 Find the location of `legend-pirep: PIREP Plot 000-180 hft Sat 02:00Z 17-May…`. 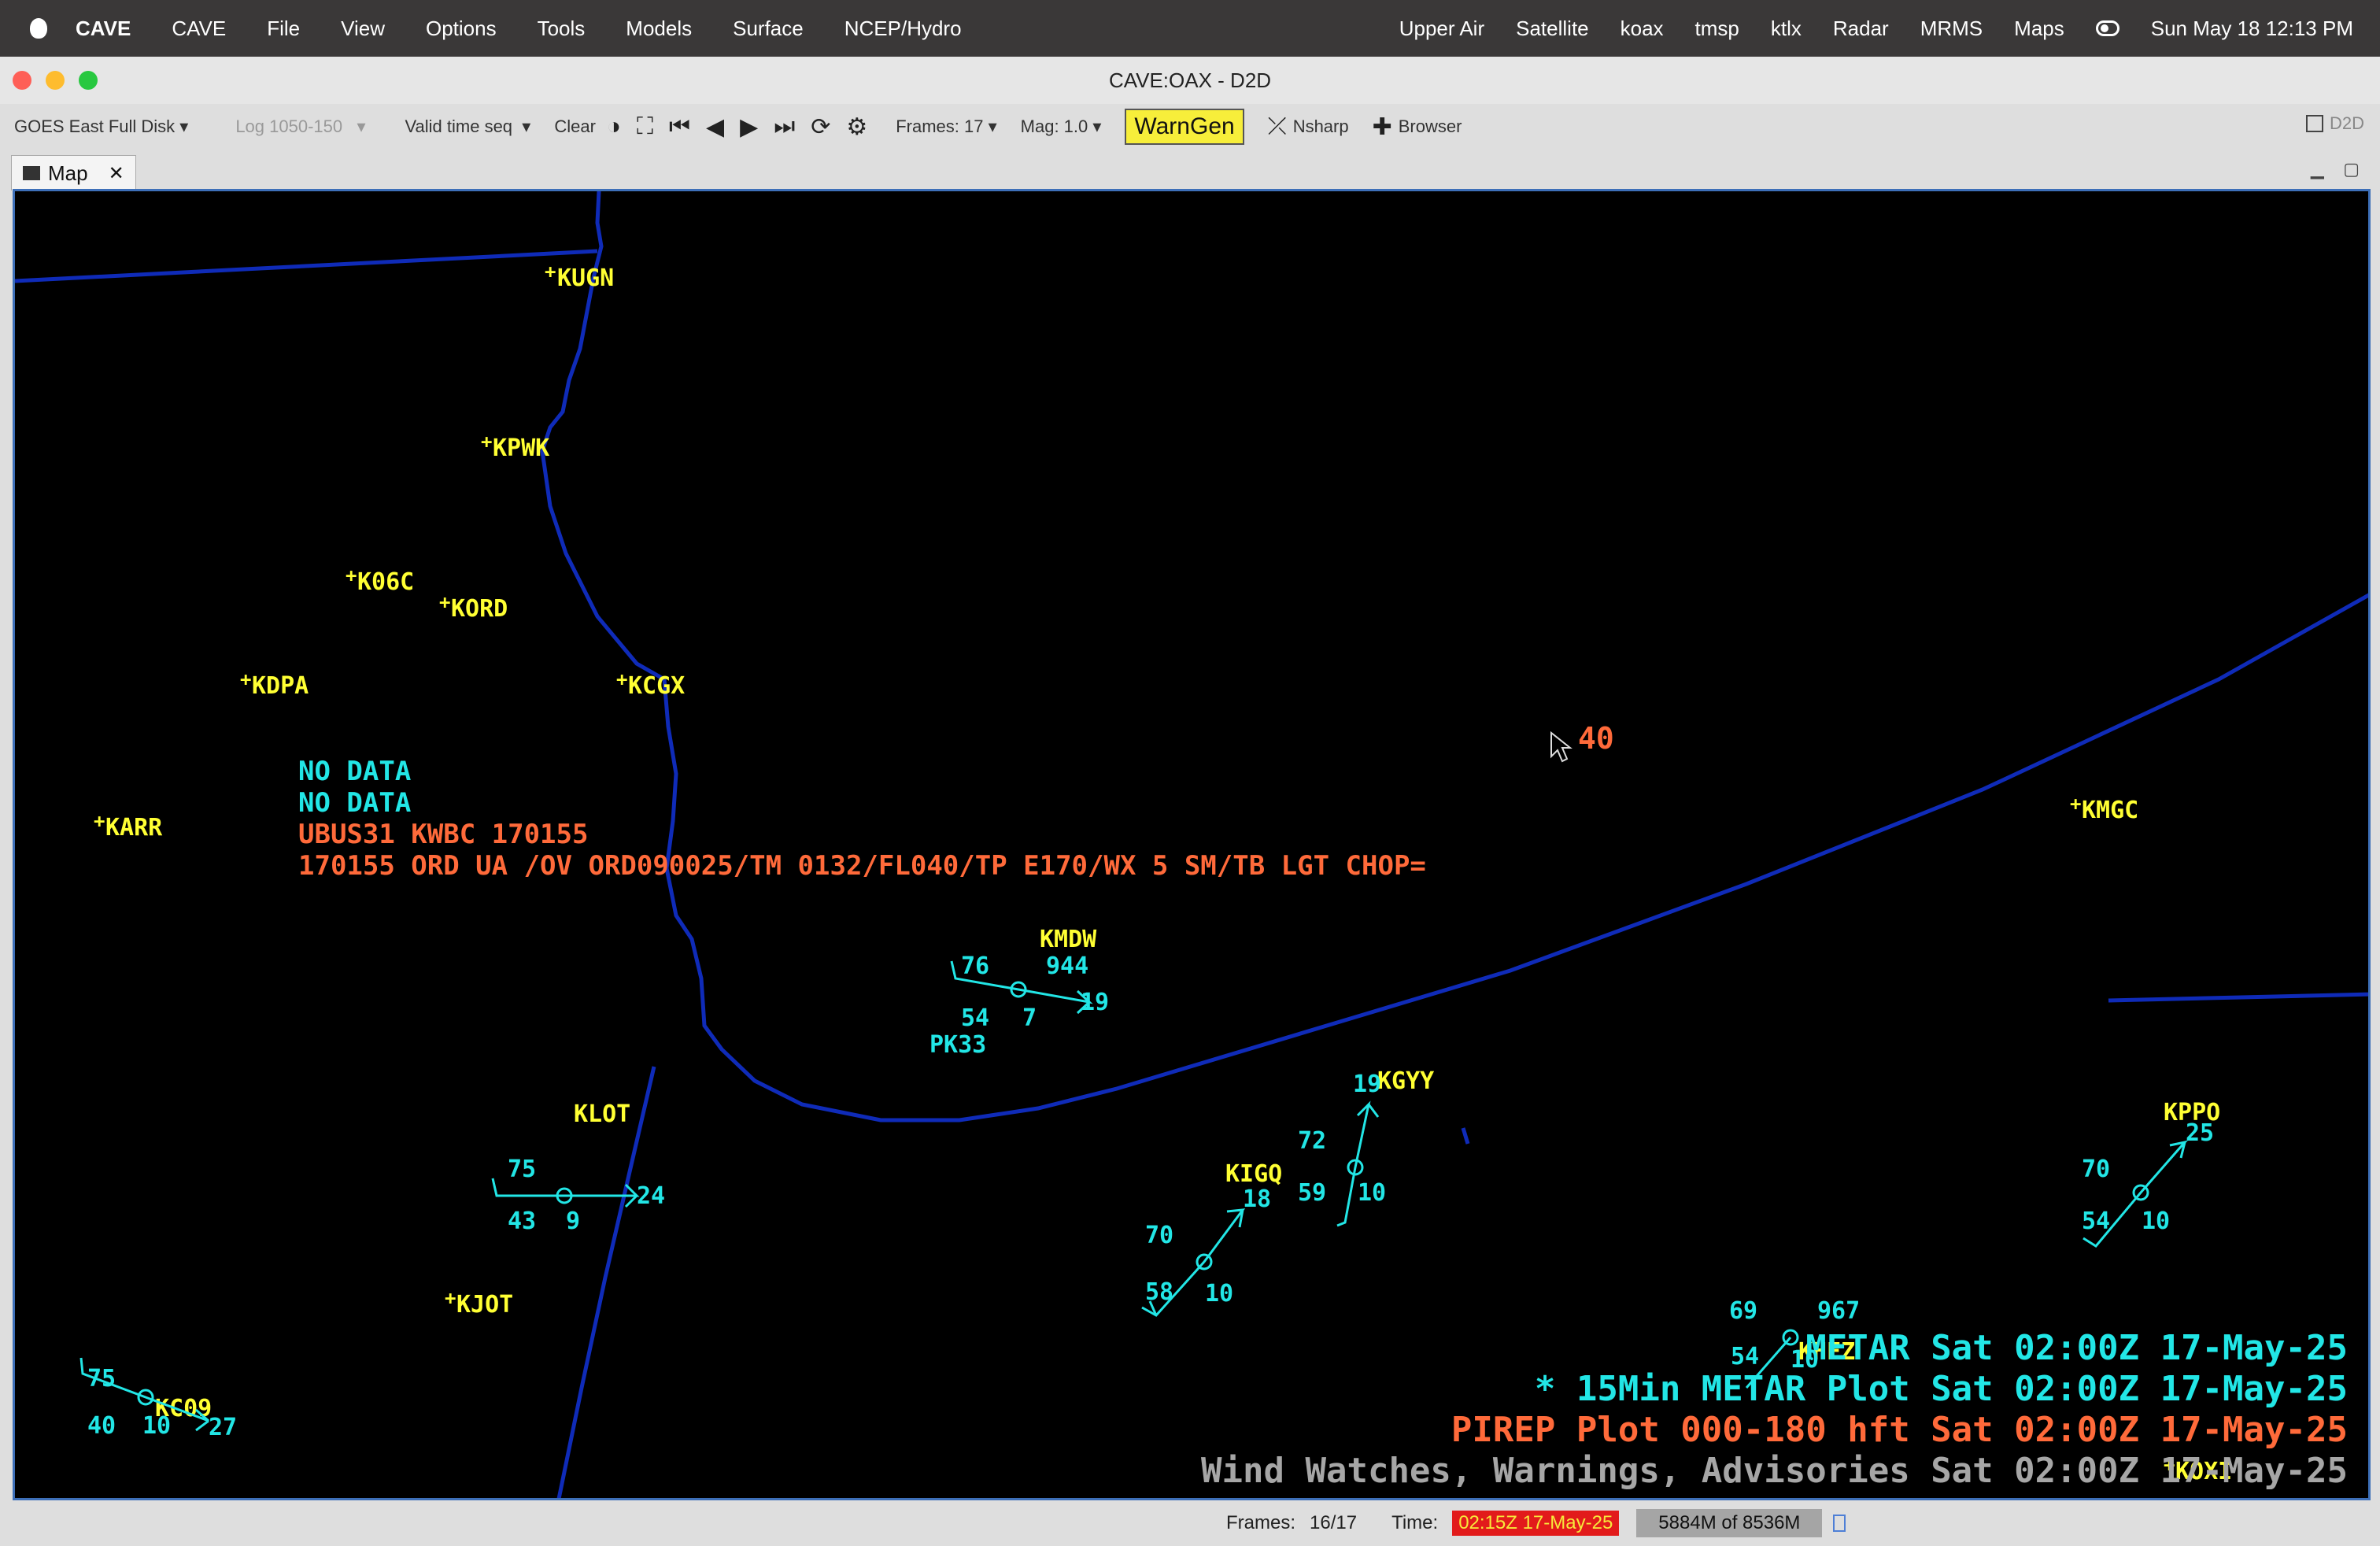

legend-pirep: PIREP Plot 000-180 hft Sat 02:00Z 17-May… is located at coordinates (1900, 1430).